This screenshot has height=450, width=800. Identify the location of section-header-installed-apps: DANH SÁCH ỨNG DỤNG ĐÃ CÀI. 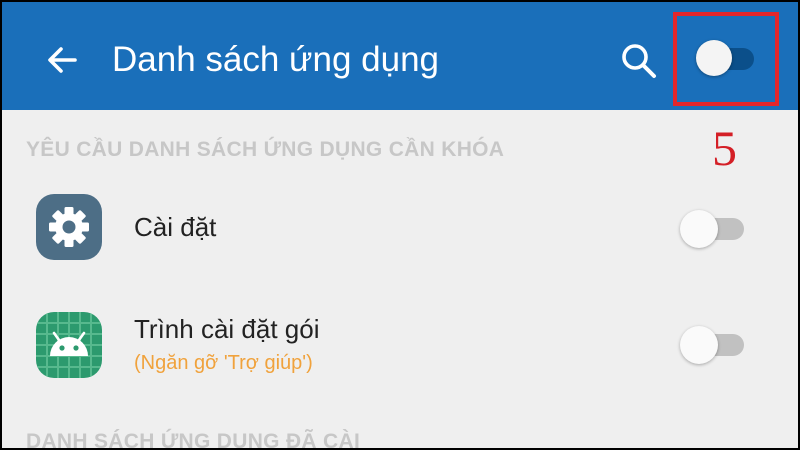
(193, 439).